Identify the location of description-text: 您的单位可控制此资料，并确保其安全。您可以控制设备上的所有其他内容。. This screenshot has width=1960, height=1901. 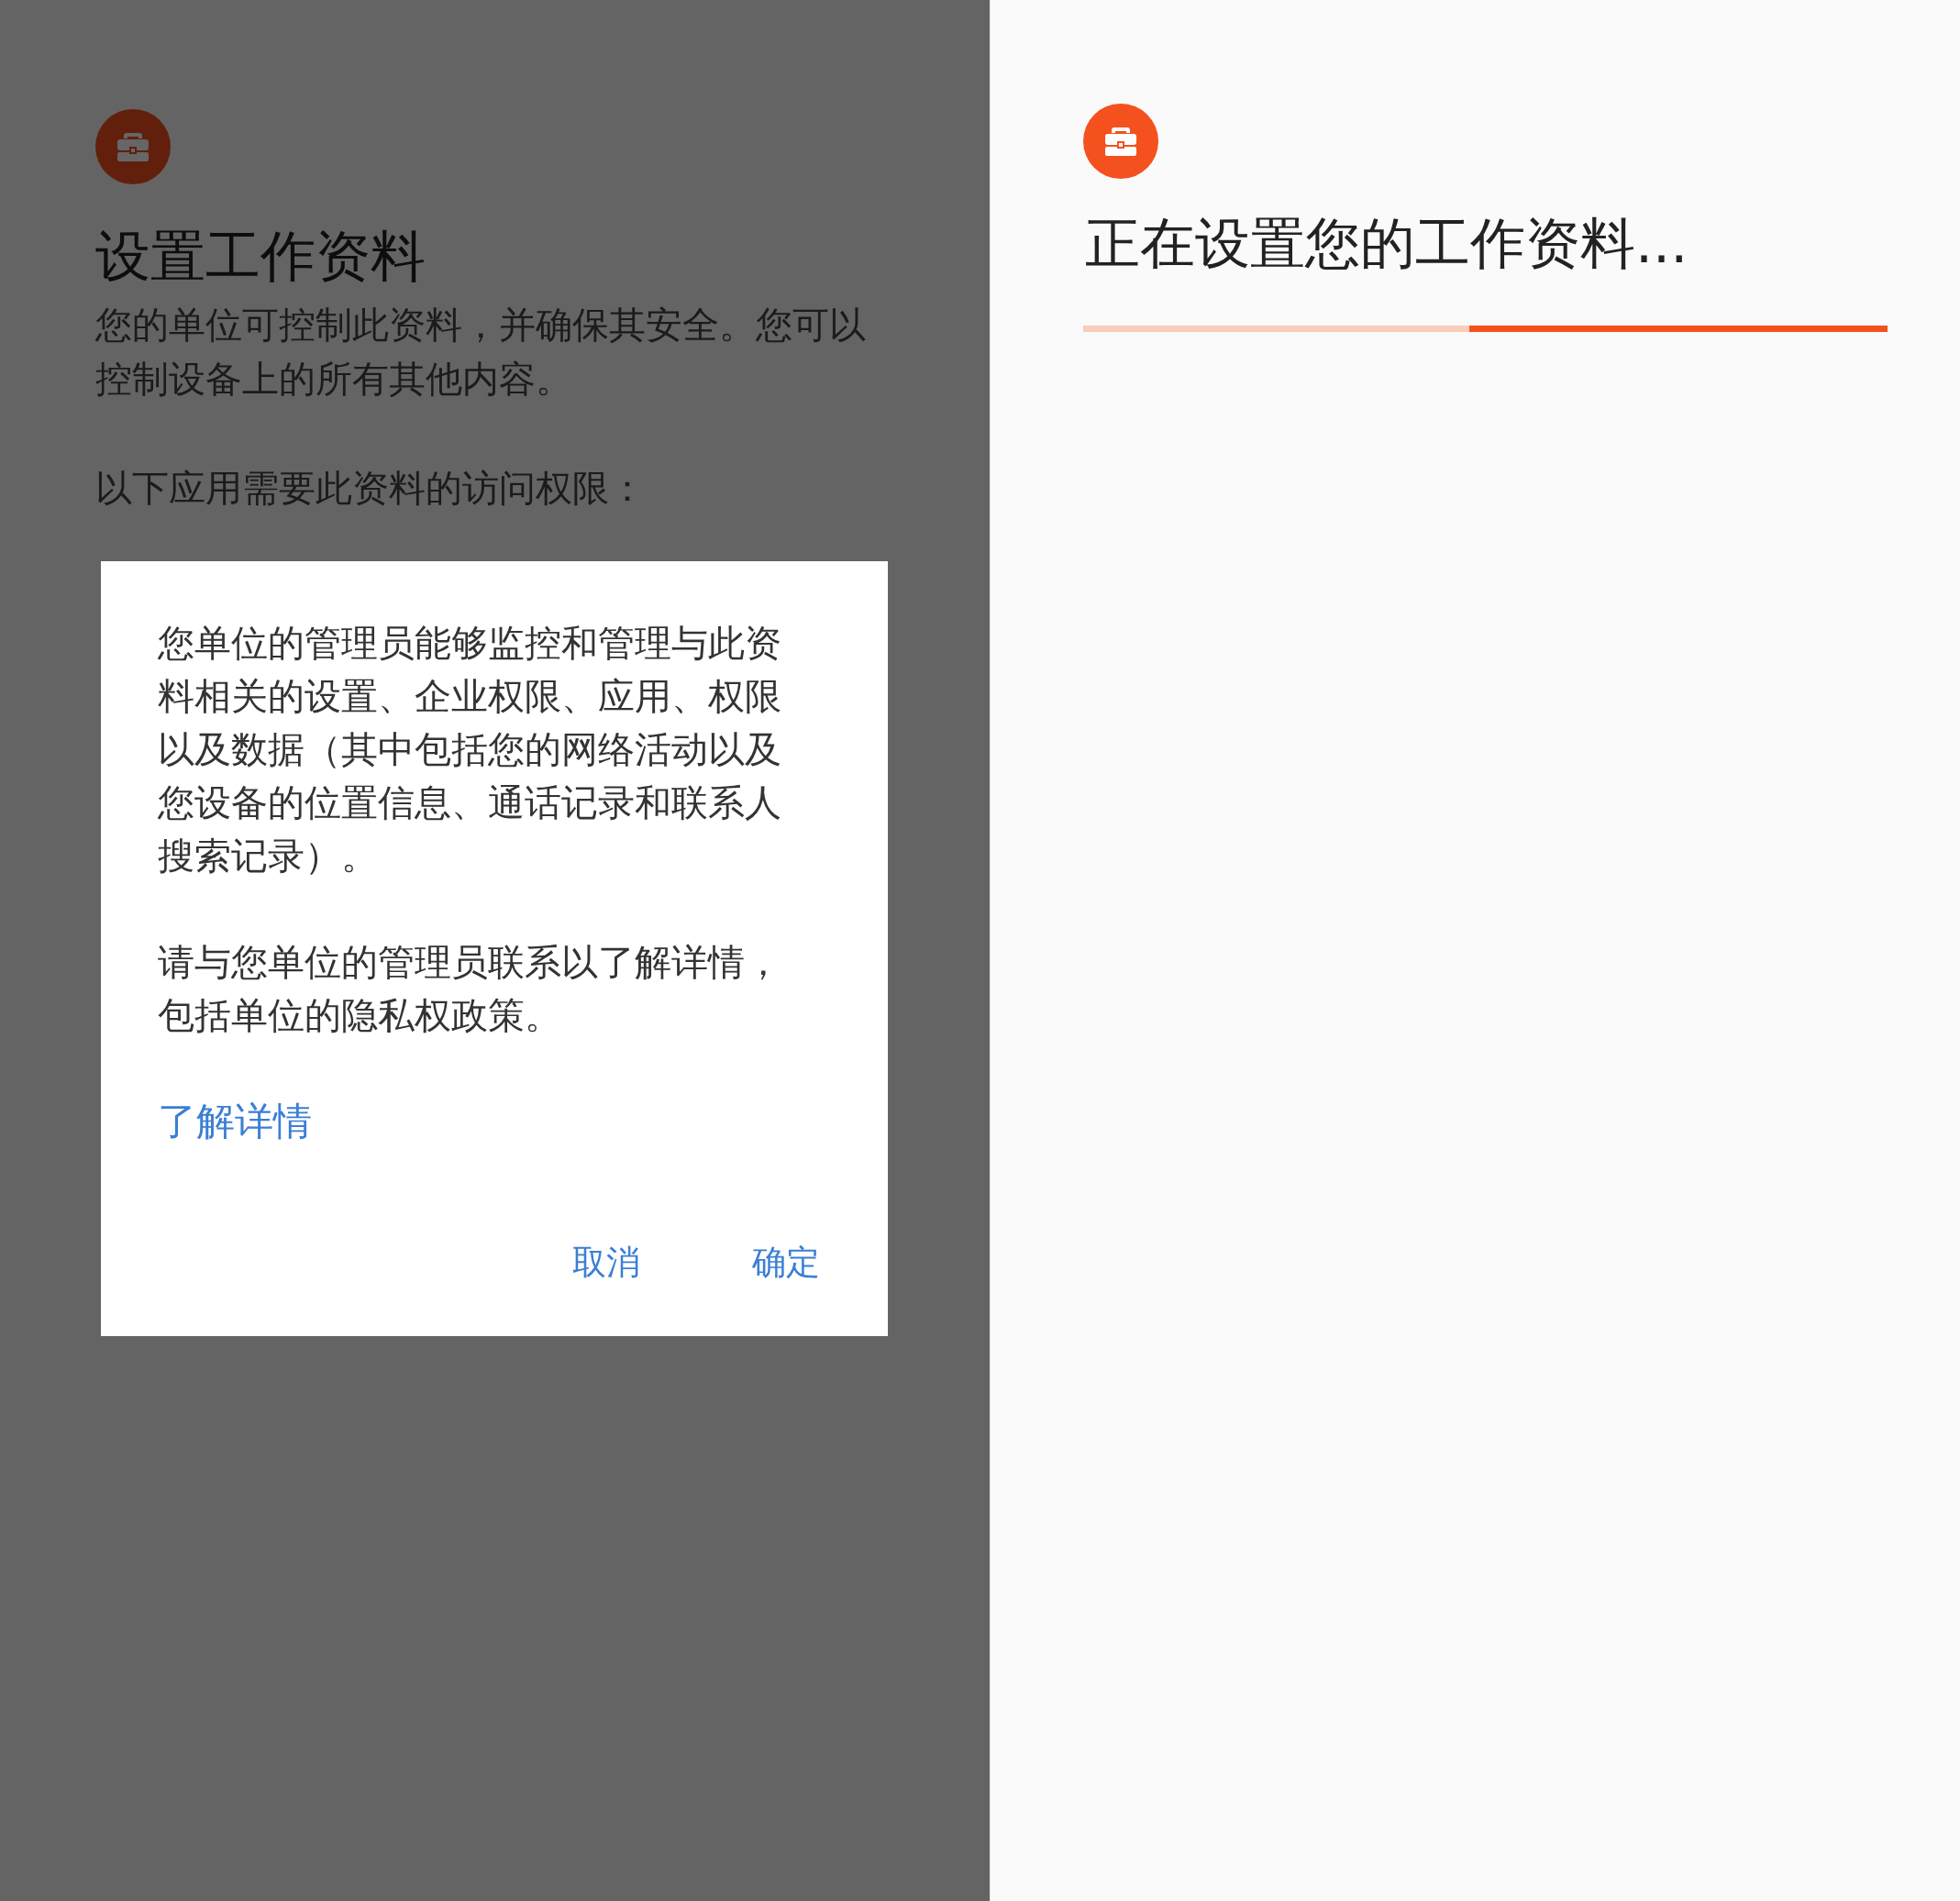
(481, 352).